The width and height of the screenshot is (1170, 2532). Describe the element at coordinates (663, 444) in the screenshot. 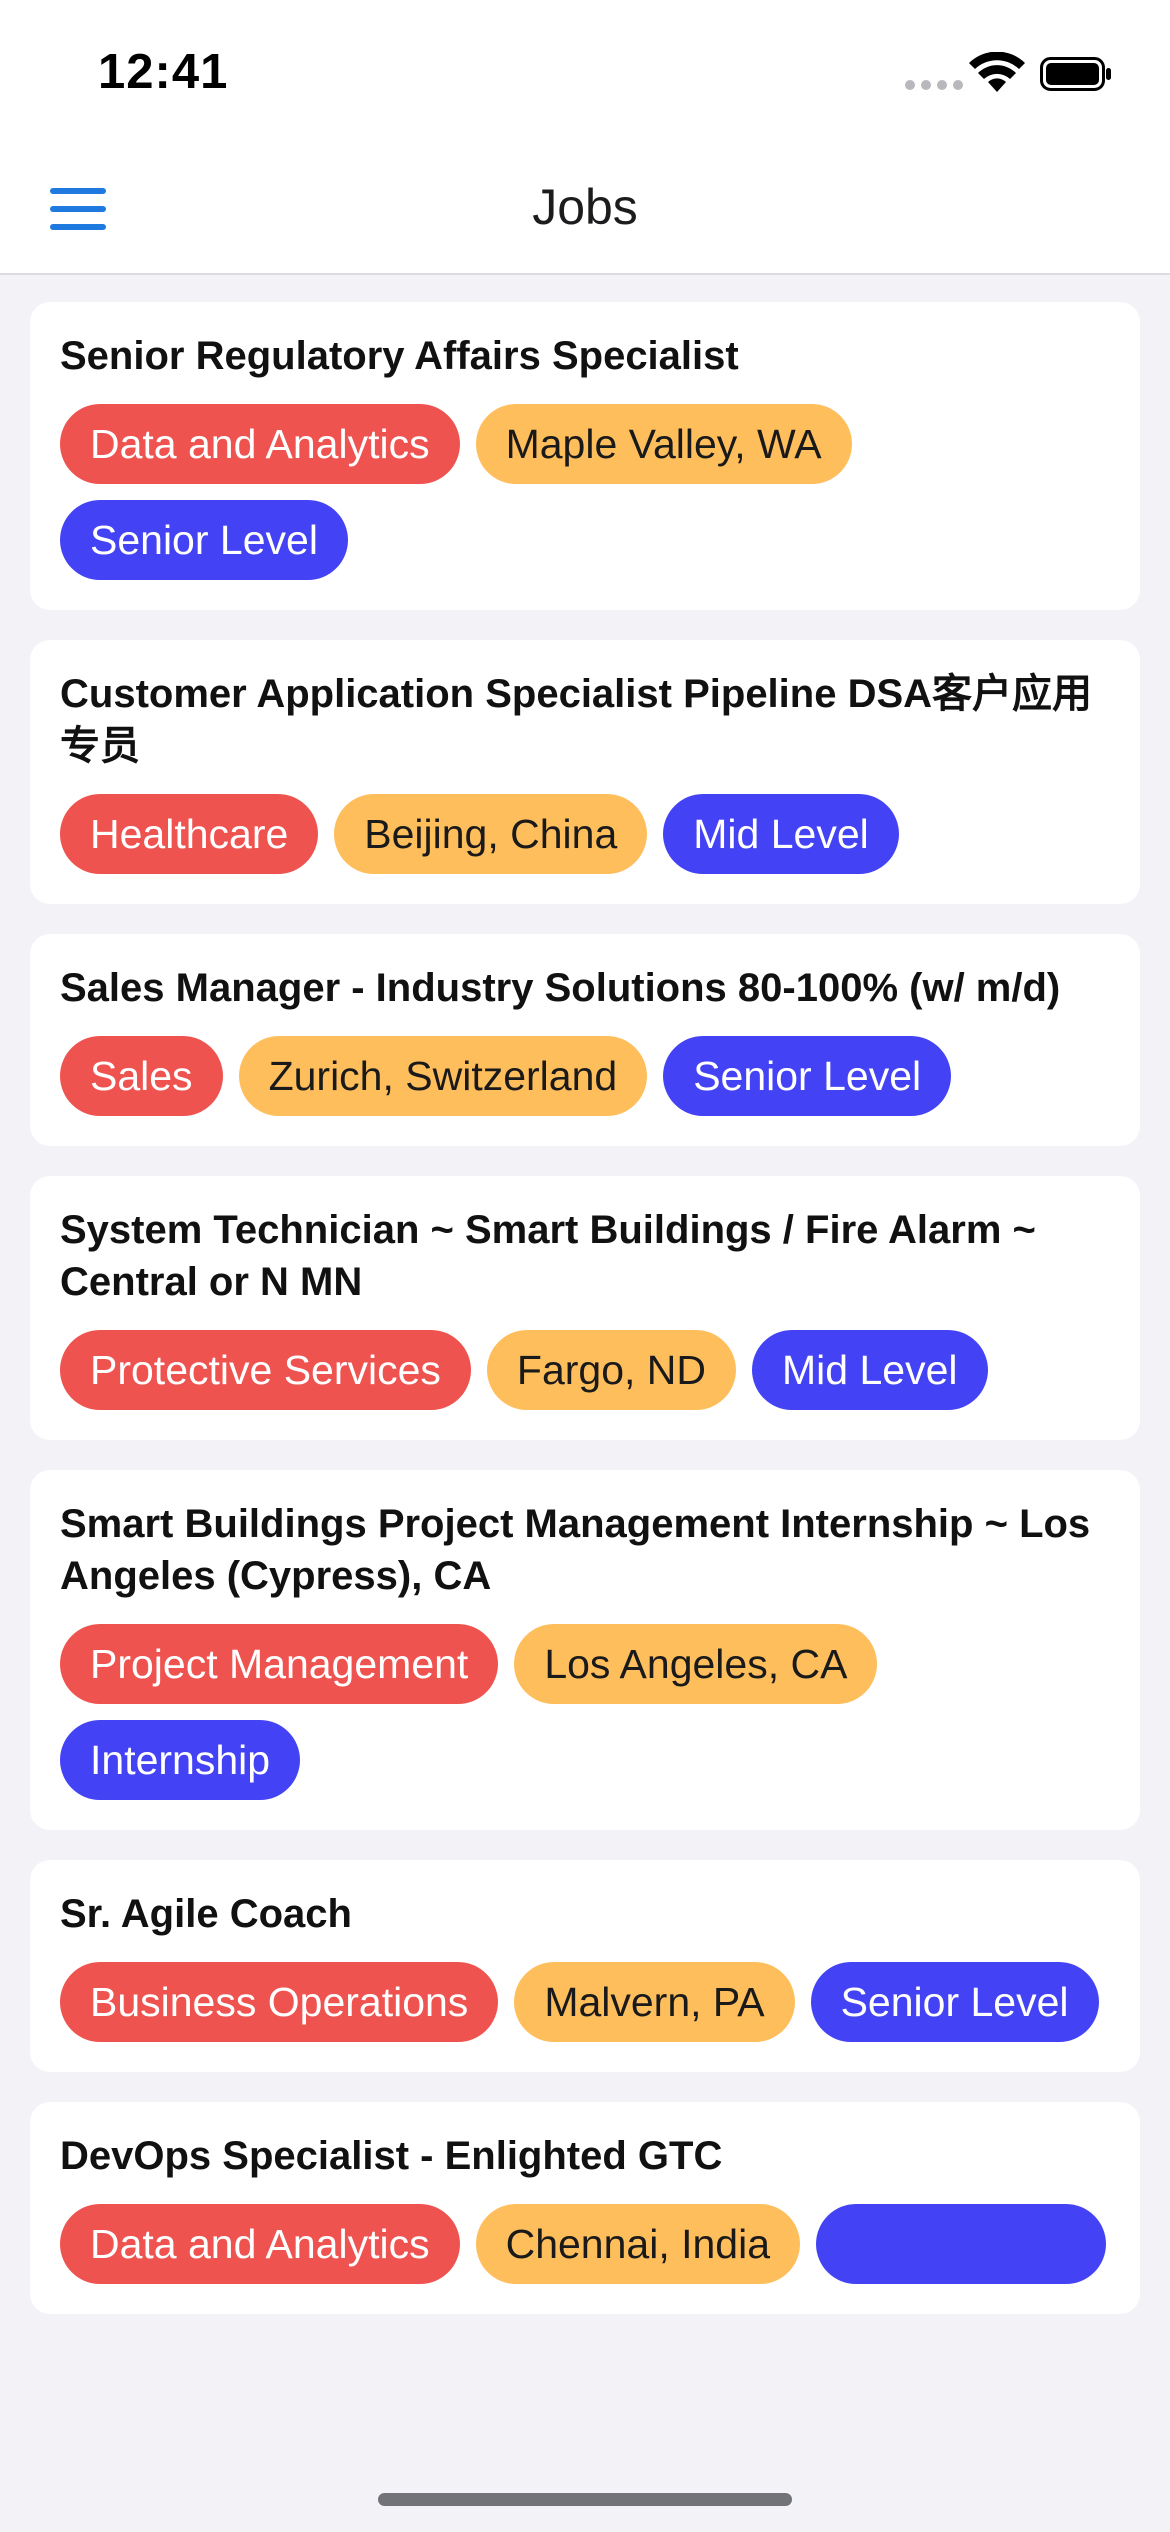

I see `location-tag: Maple Valley, WA` at that location.